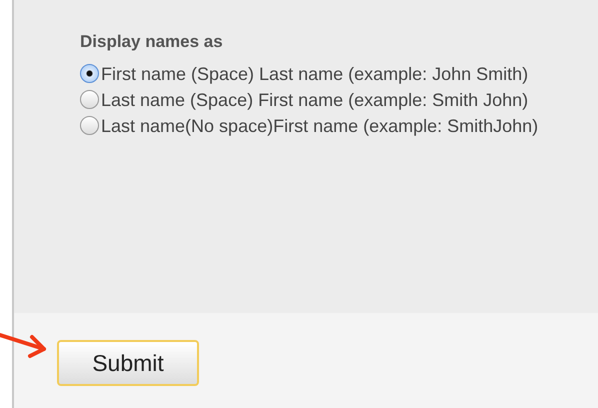 The height and width of the screenshot is (408, 598). I want to click on option-label: Last name(No space)First name (example: SmithJohn), so click(319, 126).